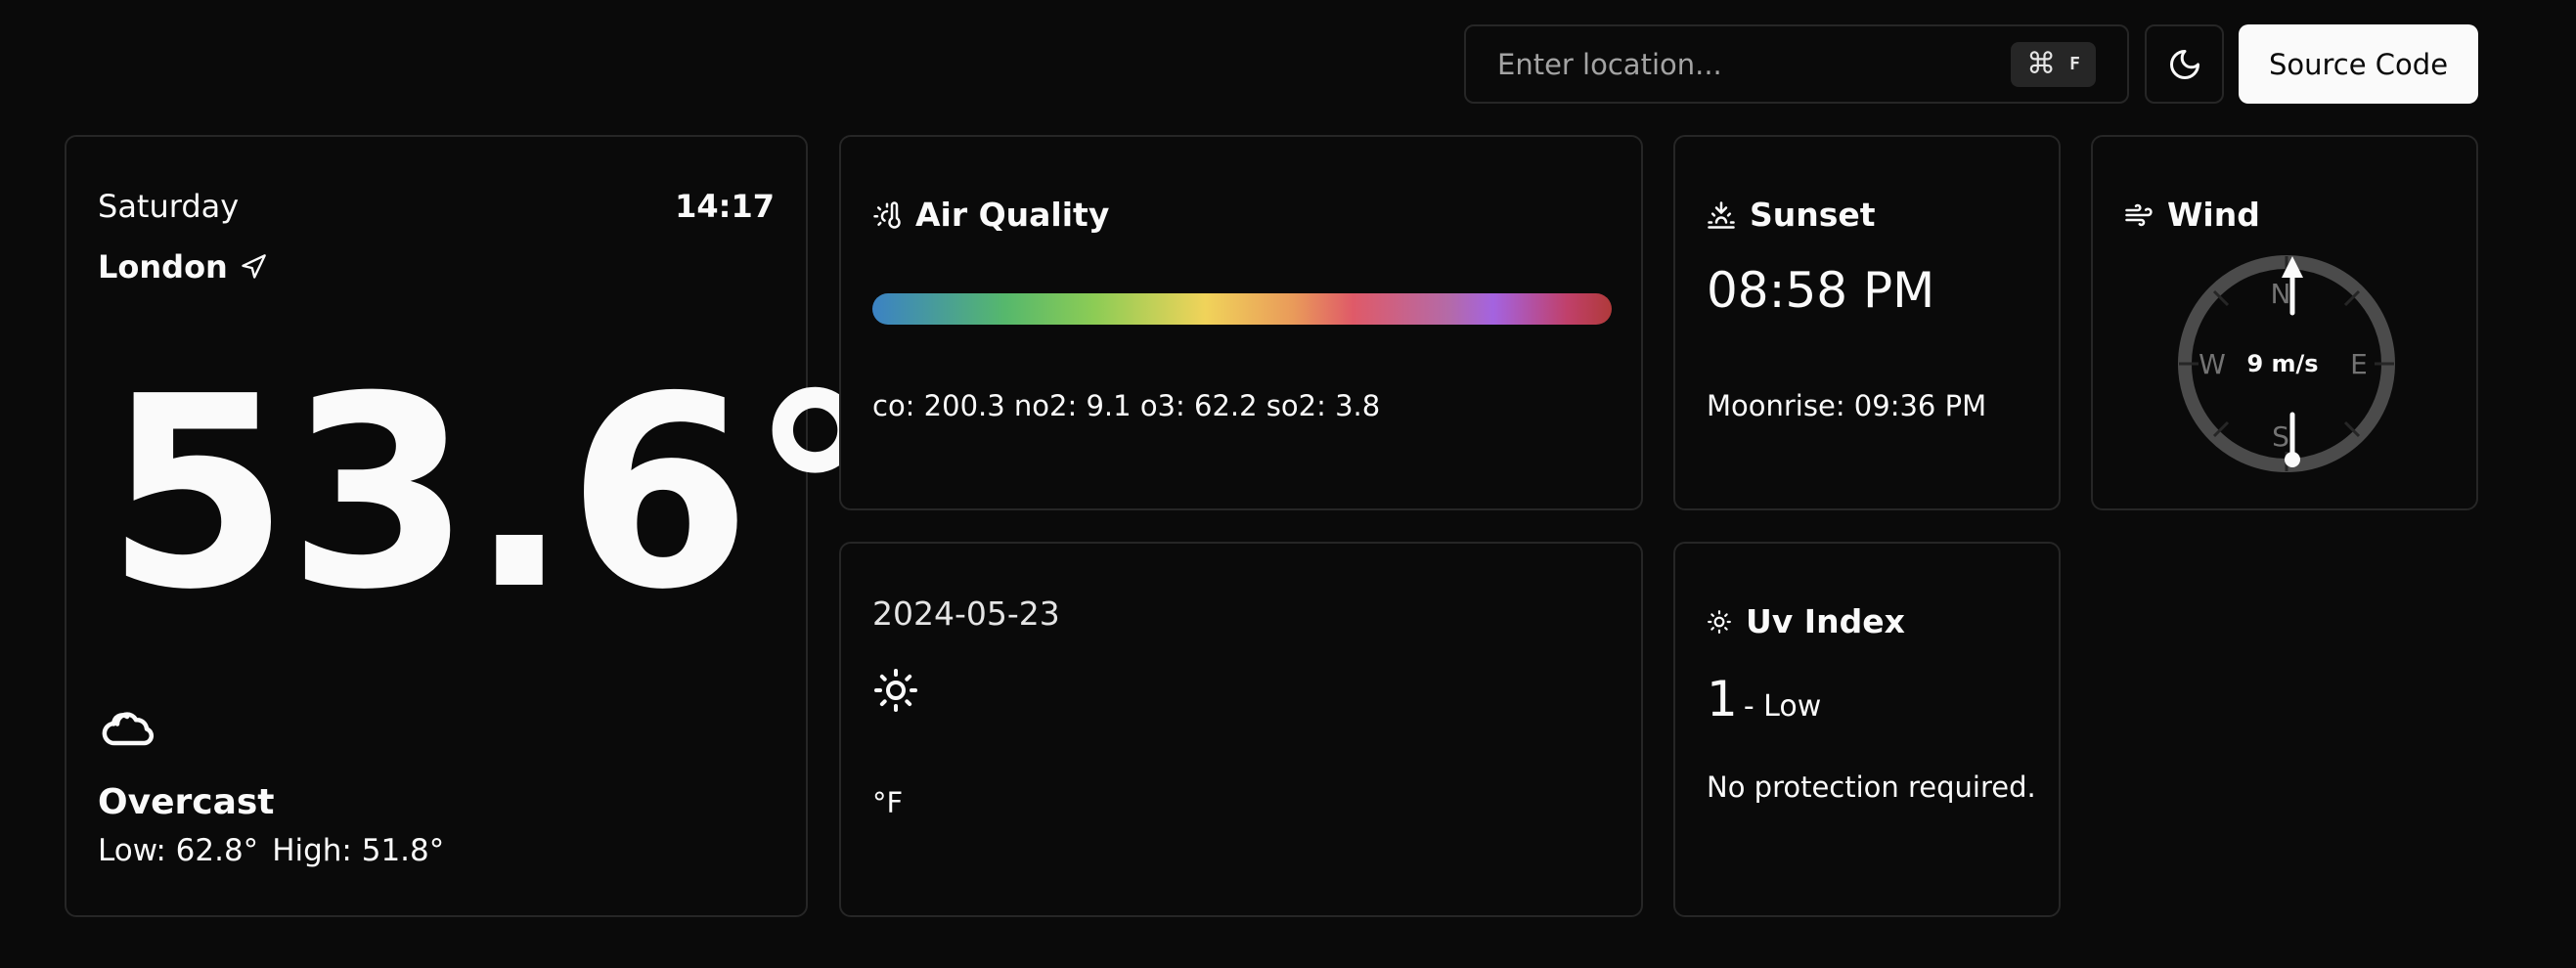 Image resolution: width=2576 pixels, height=968 pixels. I want to click on uv-index-card: Uv Index 1 - Low No protection required., so click(1867, 729).